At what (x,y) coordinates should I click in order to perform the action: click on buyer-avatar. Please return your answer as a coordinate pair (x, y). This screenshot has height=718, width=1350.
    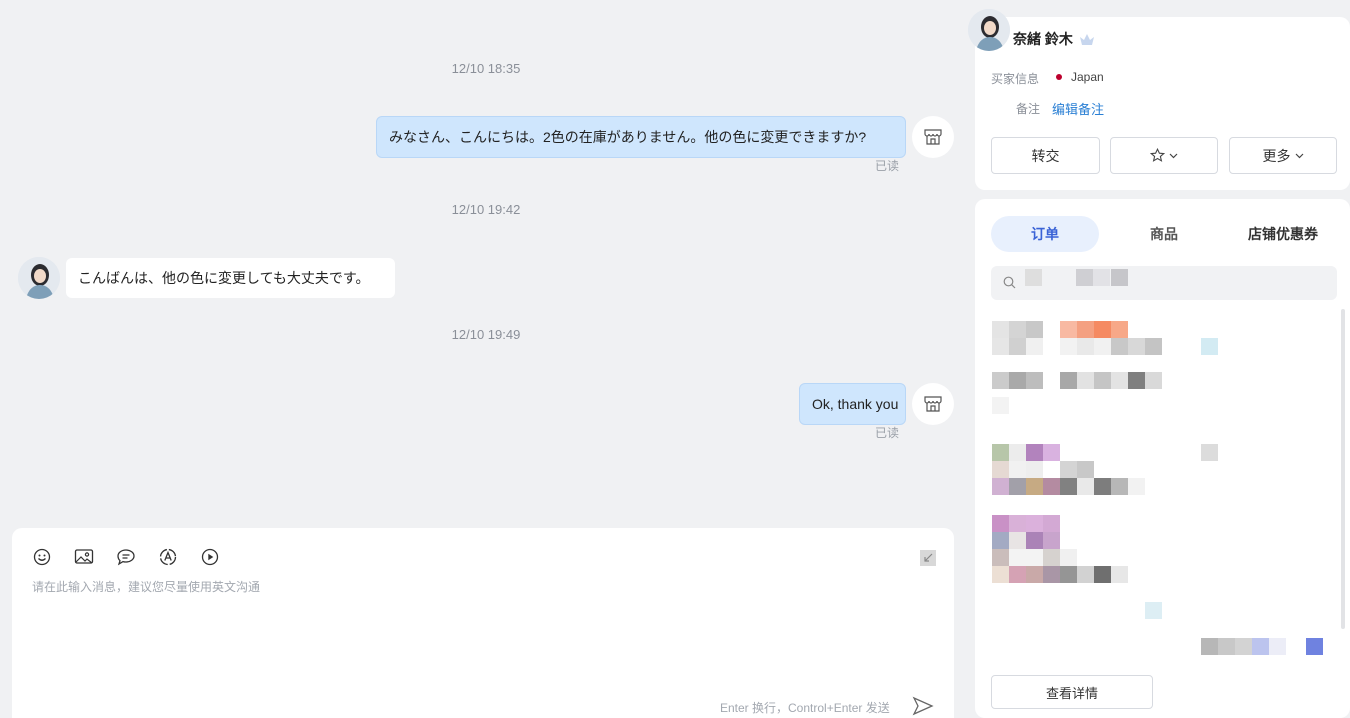
    Looking at the image, I should click on (39, 278).